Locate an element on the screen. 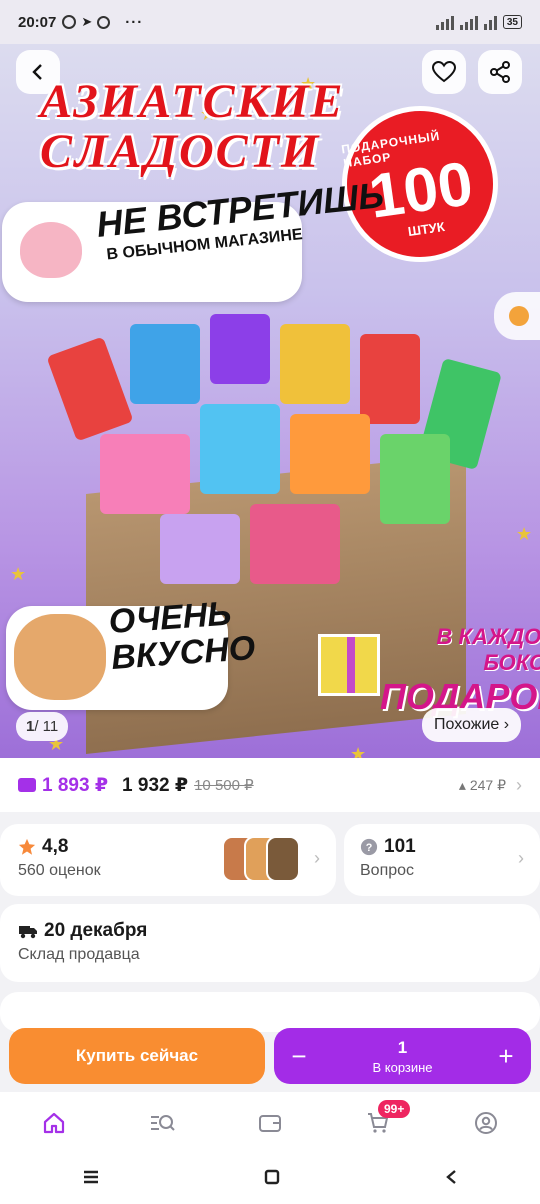  cart-quantity: 1 is located at coordinates (402, 1047).